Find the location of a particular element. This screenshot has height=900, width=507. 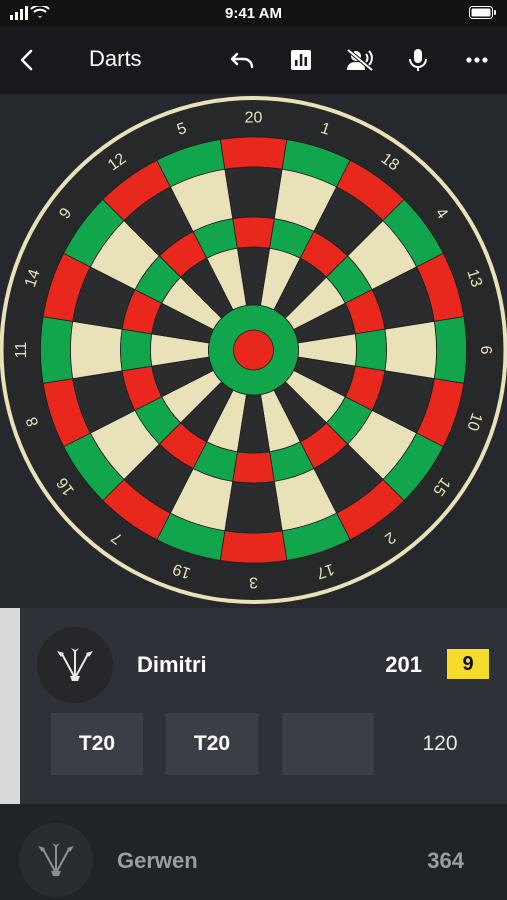

dart-throw-2: T20 is located at coordinates (212, 744).